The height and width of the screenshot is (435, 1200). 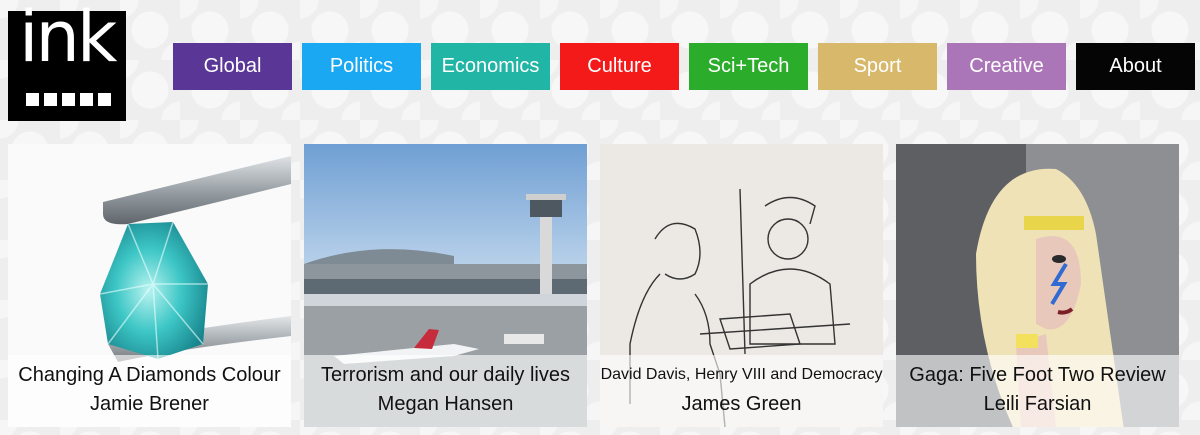 What do you see at coordinates (490, 66) in the screenshot?
I see `nav-economics: Economics` at bounding box center [490, 66].